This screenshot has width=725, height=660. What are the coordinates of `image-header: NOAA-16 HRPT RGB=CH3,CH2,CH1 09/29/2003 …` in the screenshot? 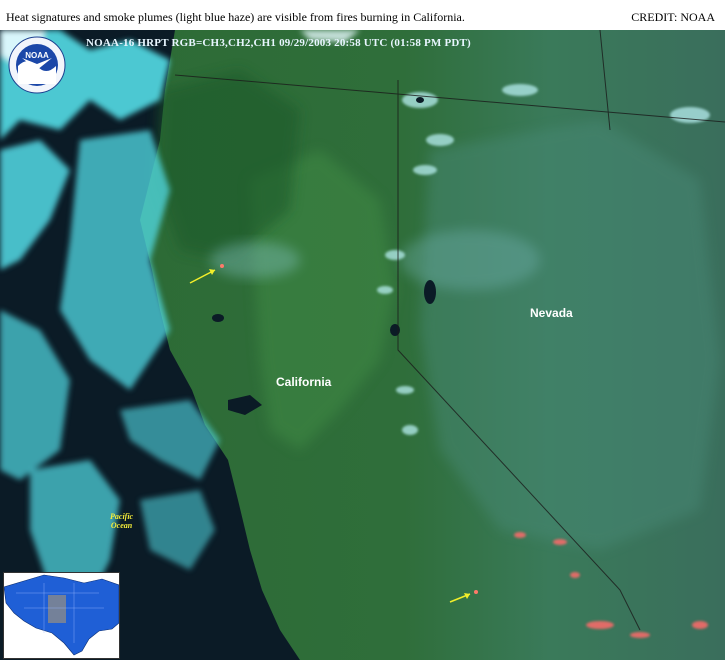 It's located at (278, 43).